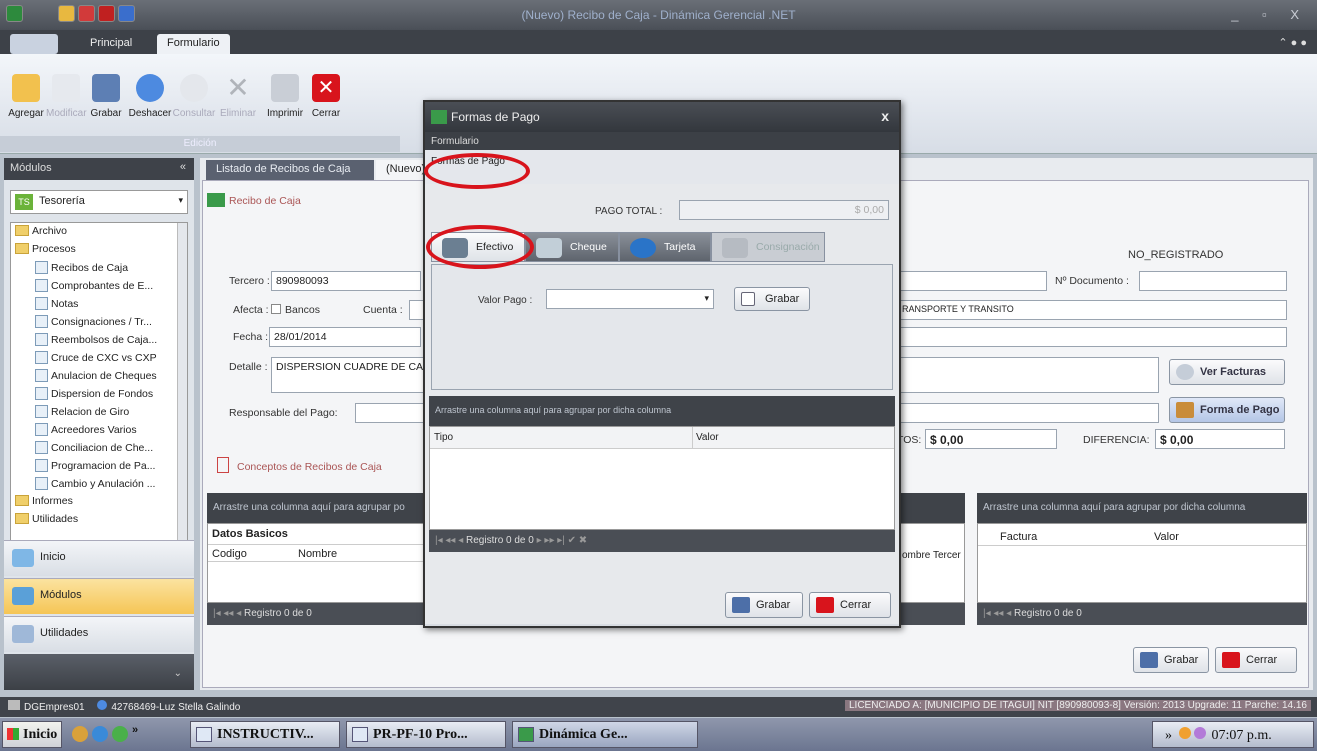 The width and height of the screenshot is (1317, 751). I want to click on tab-tarjeta: Tarjeta, so click(665, 247).